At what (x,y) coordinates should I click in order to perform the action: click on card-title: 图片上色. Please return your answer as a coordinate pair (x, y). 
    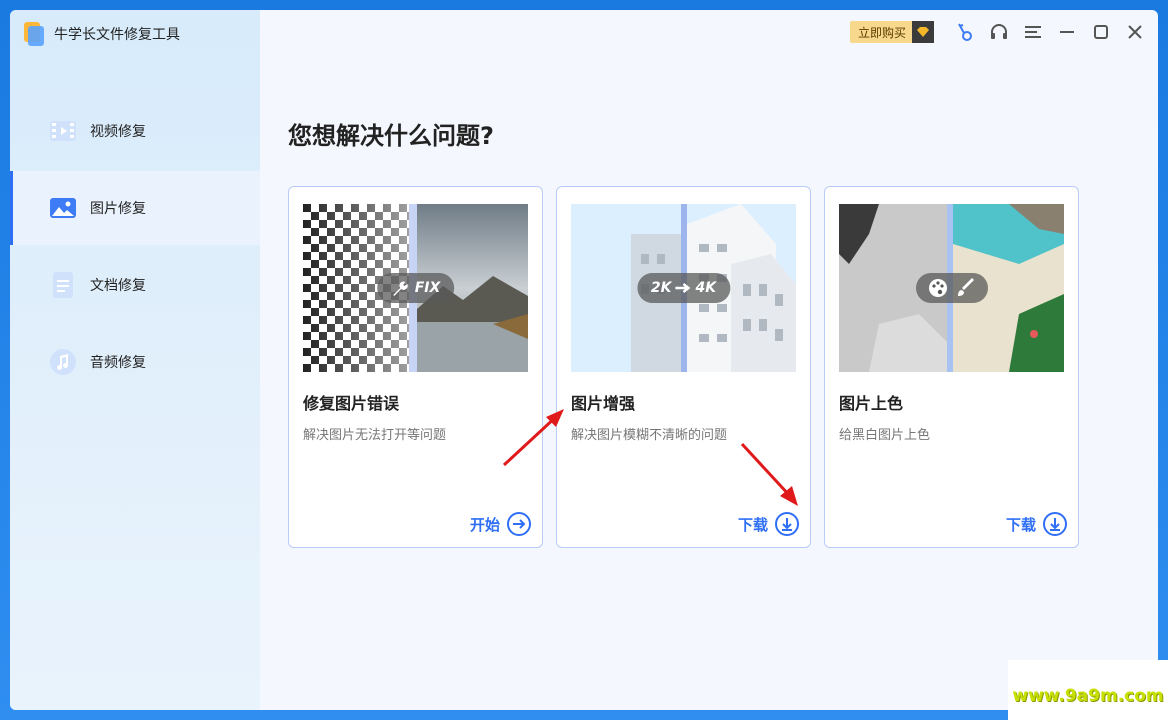
    Looking at the image, I should click on (871, 403).